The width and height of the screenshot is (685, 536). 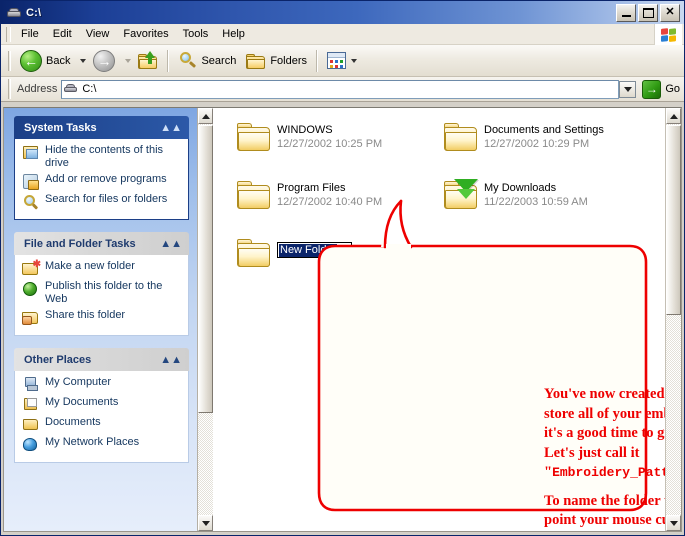 I want to click on new-folder-icon: ✱, so click(x=31, y=268).